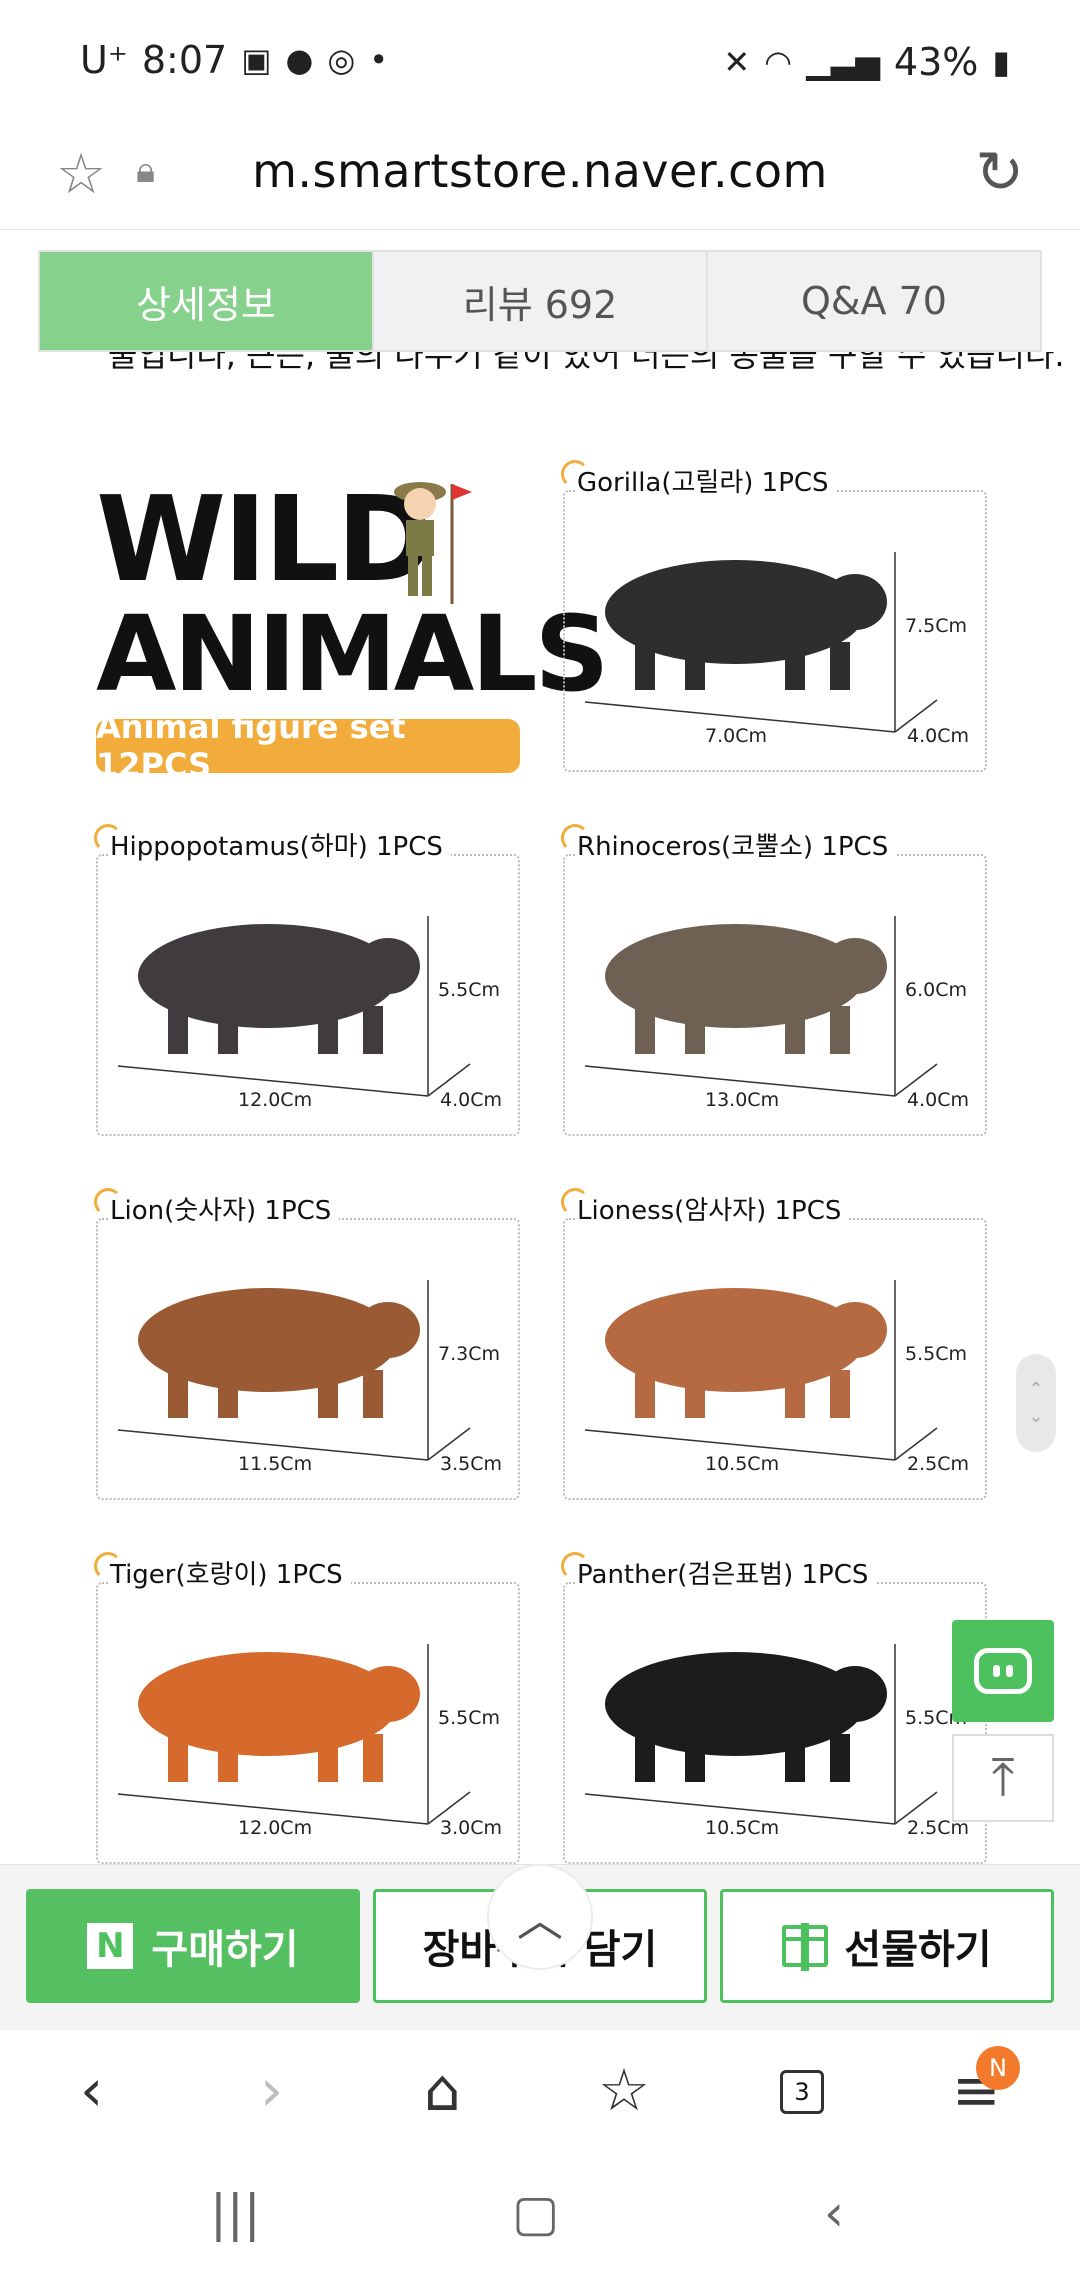 The image size is (1080, 2280). What do you see at coordinates (104, 60) in the screenshot?
I see `carrier-label: U⁺` at bounding box center [104, 60].